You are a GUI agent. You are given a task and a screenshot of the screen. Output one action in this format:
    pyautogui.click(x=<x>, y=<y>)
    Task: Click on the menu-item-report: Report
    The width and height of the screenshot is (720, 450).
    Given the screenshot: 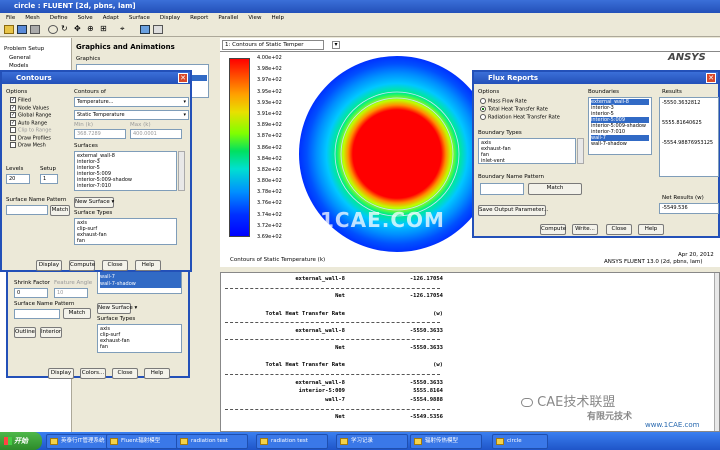 What is the action you would take?
    pyautogui.click(x=199, y=18)
    